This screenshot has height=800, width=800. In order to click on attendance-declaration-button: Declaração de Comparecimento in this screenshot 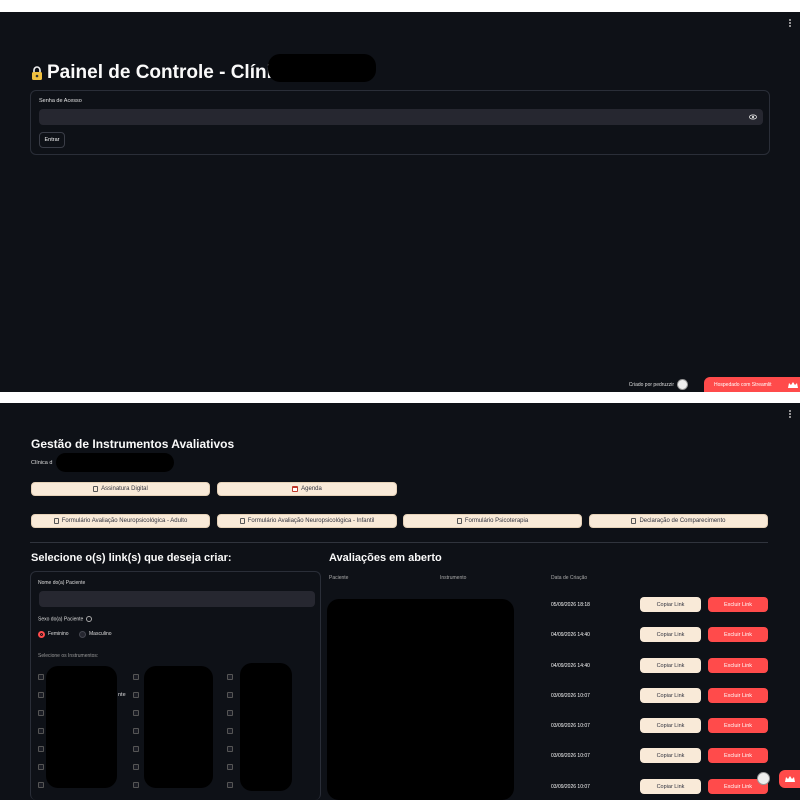, I will do `click(678, 521)`.